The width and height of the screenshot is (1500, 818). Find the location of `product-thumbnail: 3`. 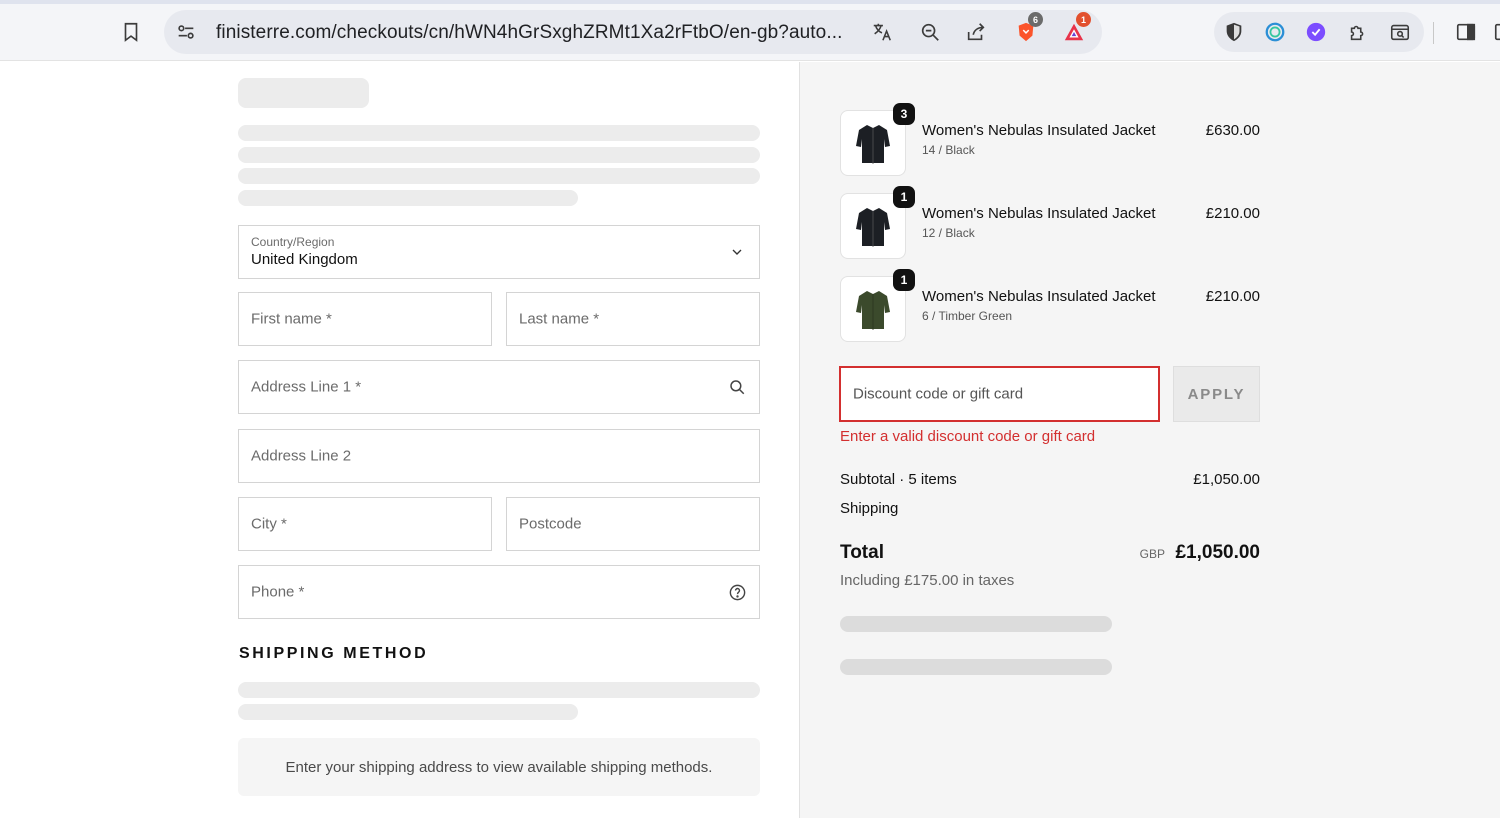

product-thumbnail: 3 is located at coordinates (877, 139).